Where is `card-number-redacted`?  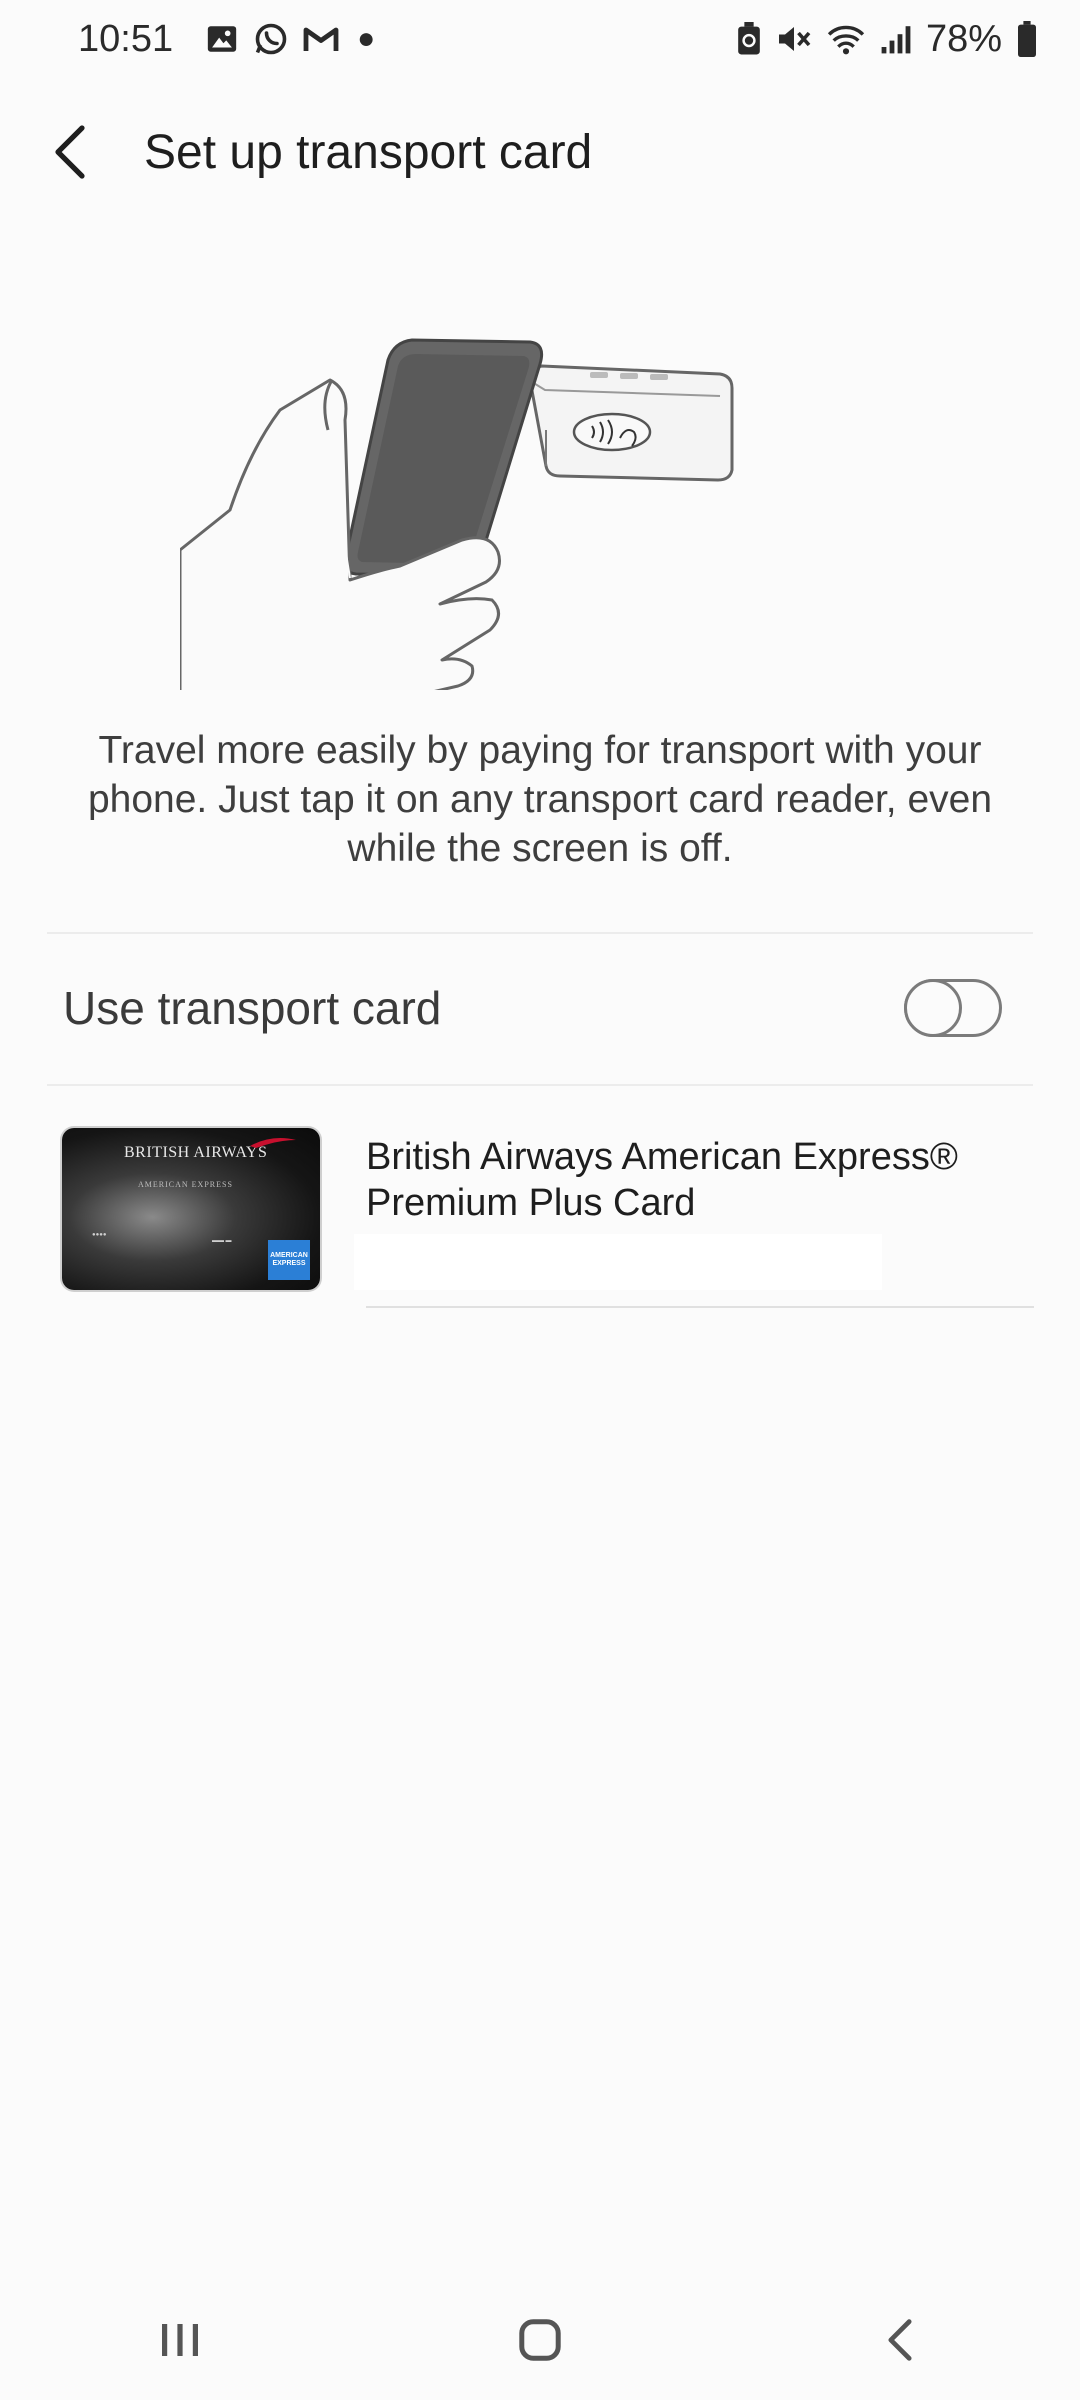
card-number-redacted is located at coordinates (618, 1262).